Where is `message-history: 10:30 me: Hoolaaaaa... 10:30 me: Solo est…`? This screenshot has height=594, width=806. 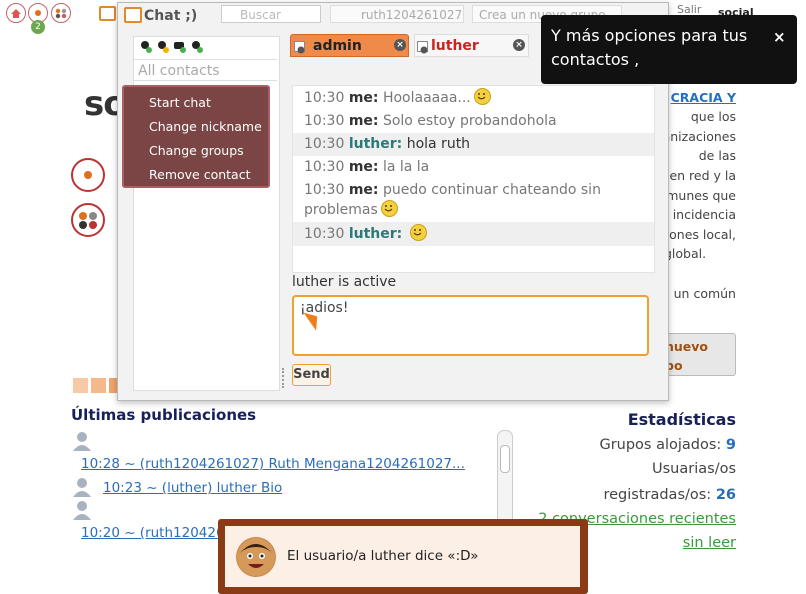 message-history: 10:30 me: Hoolaaaaa... 10:30 me: Solo est… is located at coordinates (473, 179).